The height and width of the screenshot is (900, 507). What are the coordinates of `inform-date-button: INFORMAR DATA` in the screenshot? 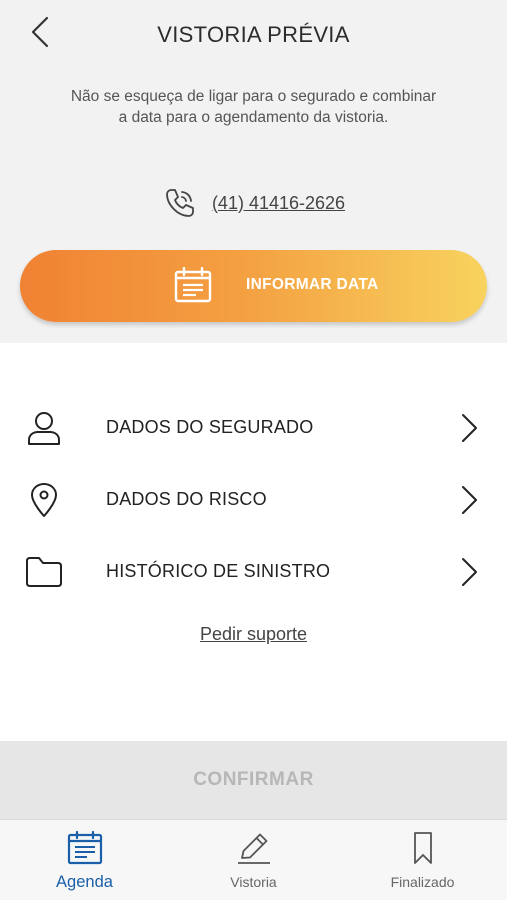 It's located at (253, 286).